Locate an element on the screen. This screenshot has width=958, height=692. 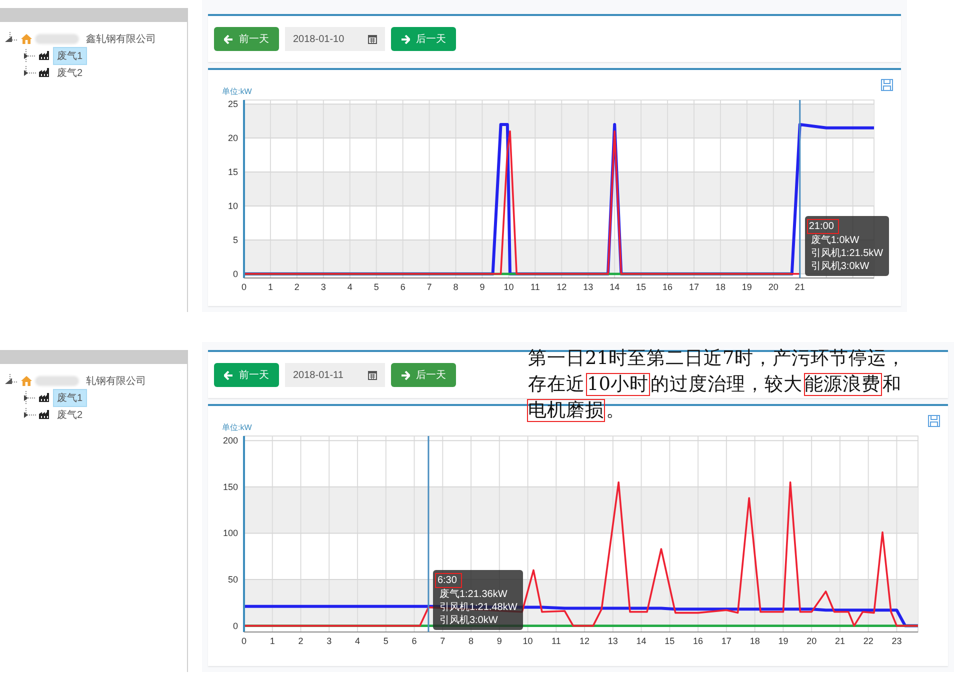
axis-tick-label: 23 is located at coordinates (897, 641).